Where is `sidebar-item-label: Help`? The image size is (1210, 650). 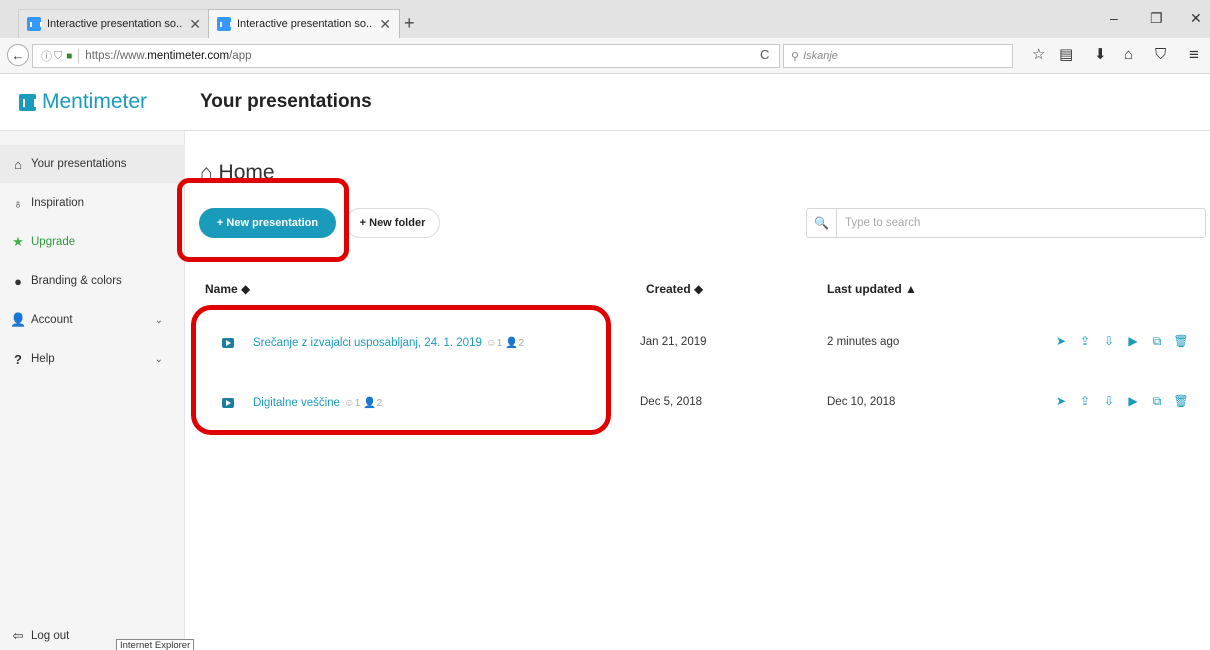
sidebar-item-label: Help is located at coordinates (43, 359).